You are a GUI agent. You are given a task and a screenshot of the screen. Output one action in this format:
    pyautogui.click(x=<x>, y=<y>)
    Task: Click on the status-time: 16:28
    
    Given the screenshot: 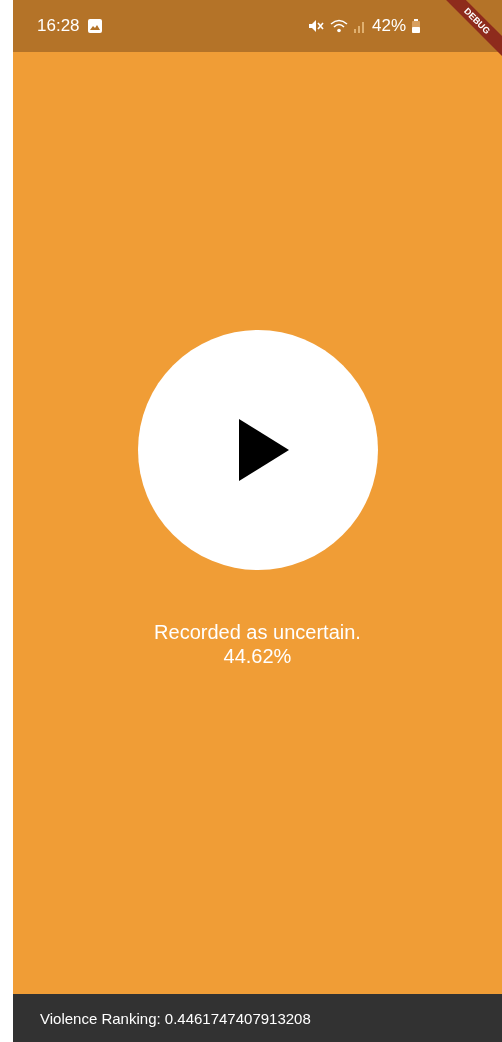 What is the action you would take?
    pyautogui.click(x=58, y=26)
    